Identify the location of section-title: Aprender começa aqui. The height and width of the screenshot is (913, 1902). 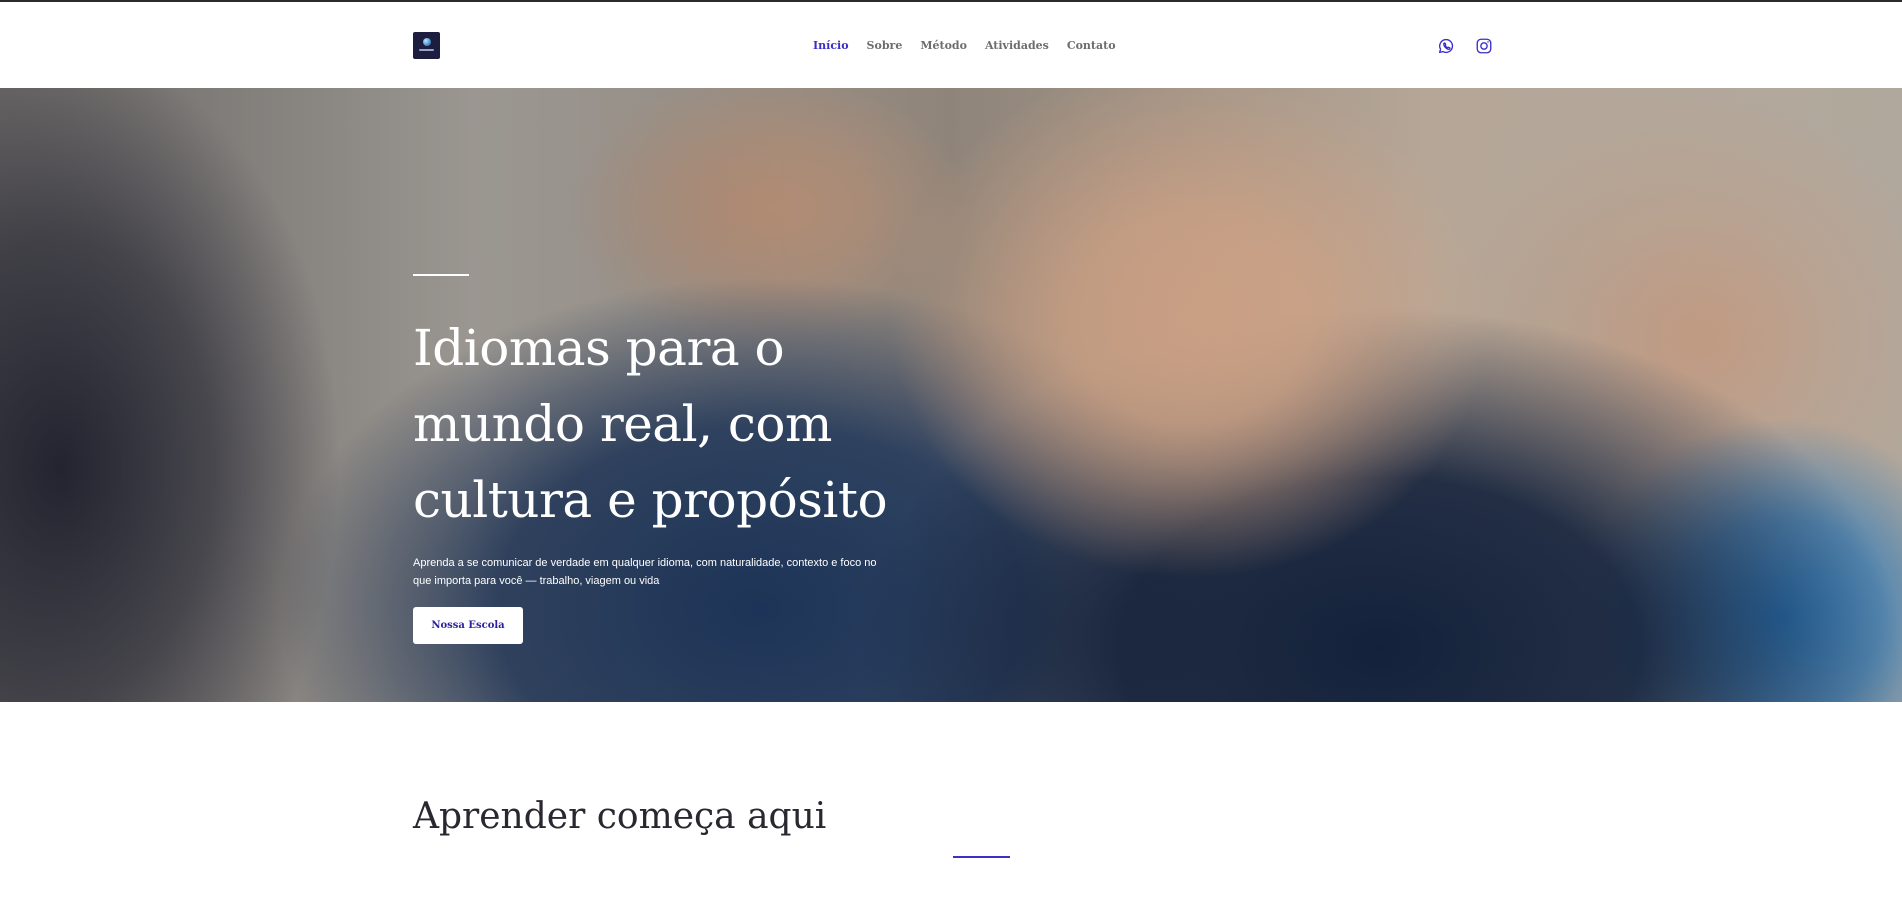
(620, 816).